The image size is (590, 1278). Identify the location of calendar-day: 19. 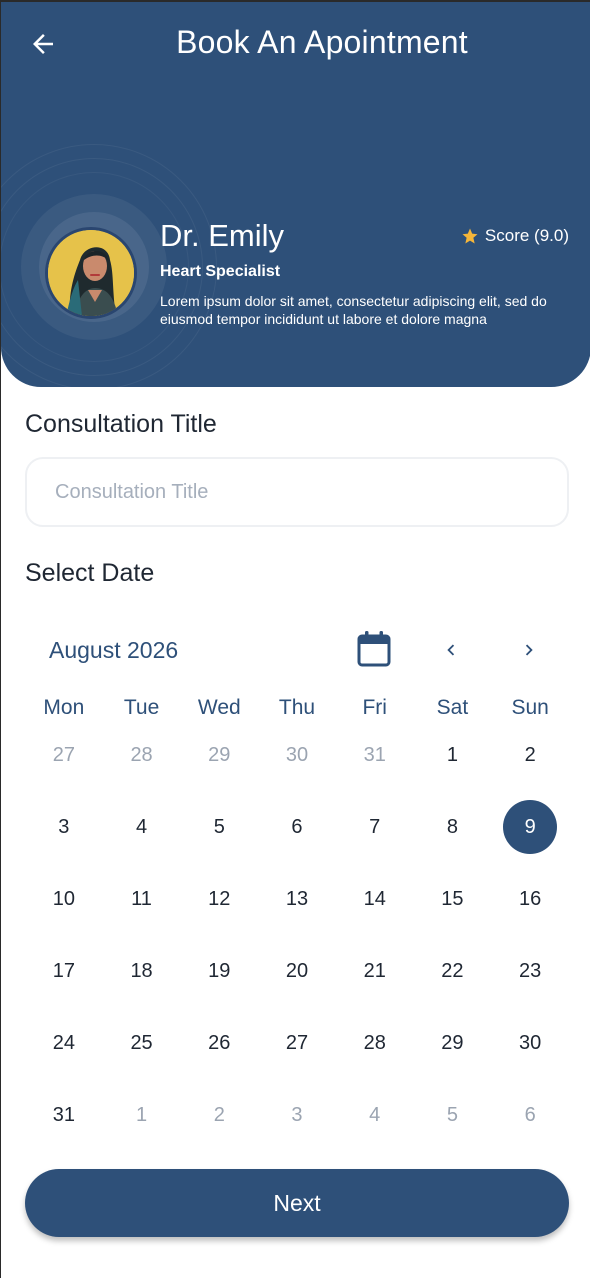
(219, 971).